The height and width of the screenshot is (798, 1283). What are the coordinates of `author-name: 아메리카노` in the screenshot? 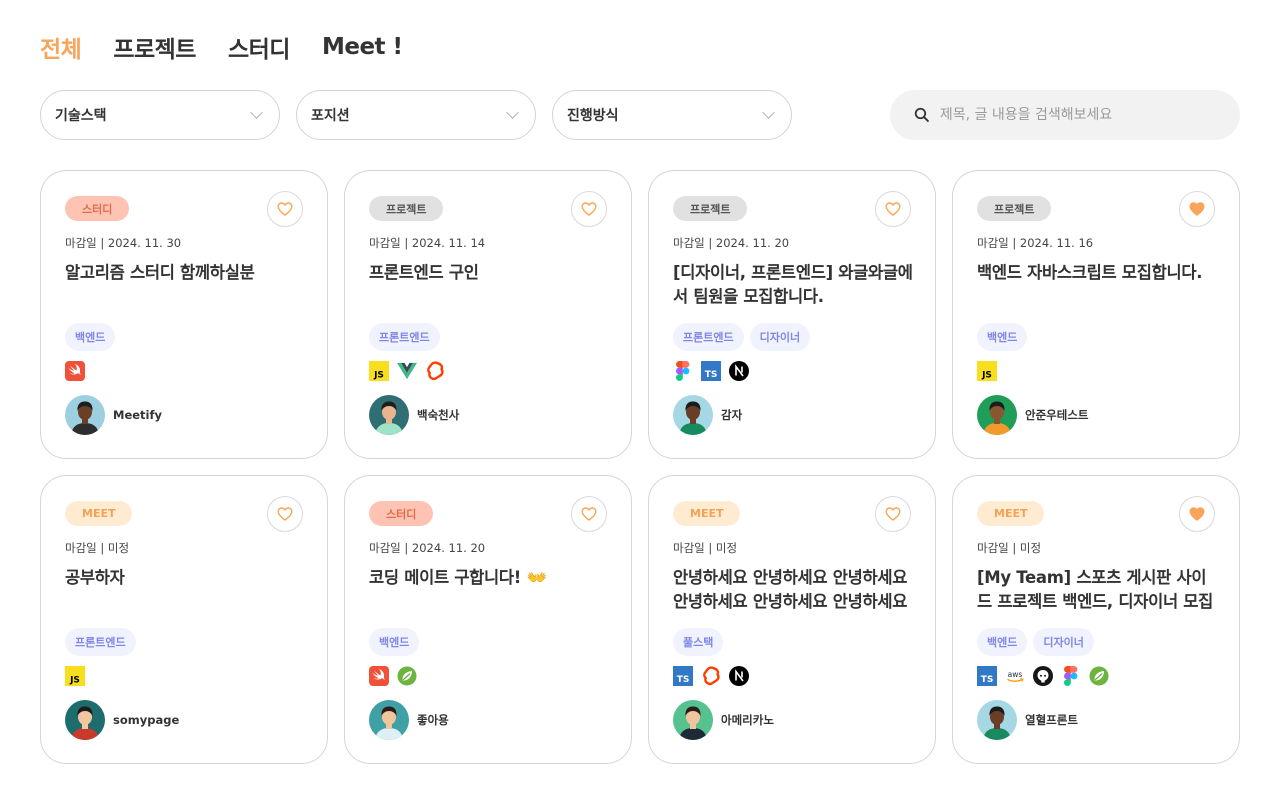 It's located at (747, 720).